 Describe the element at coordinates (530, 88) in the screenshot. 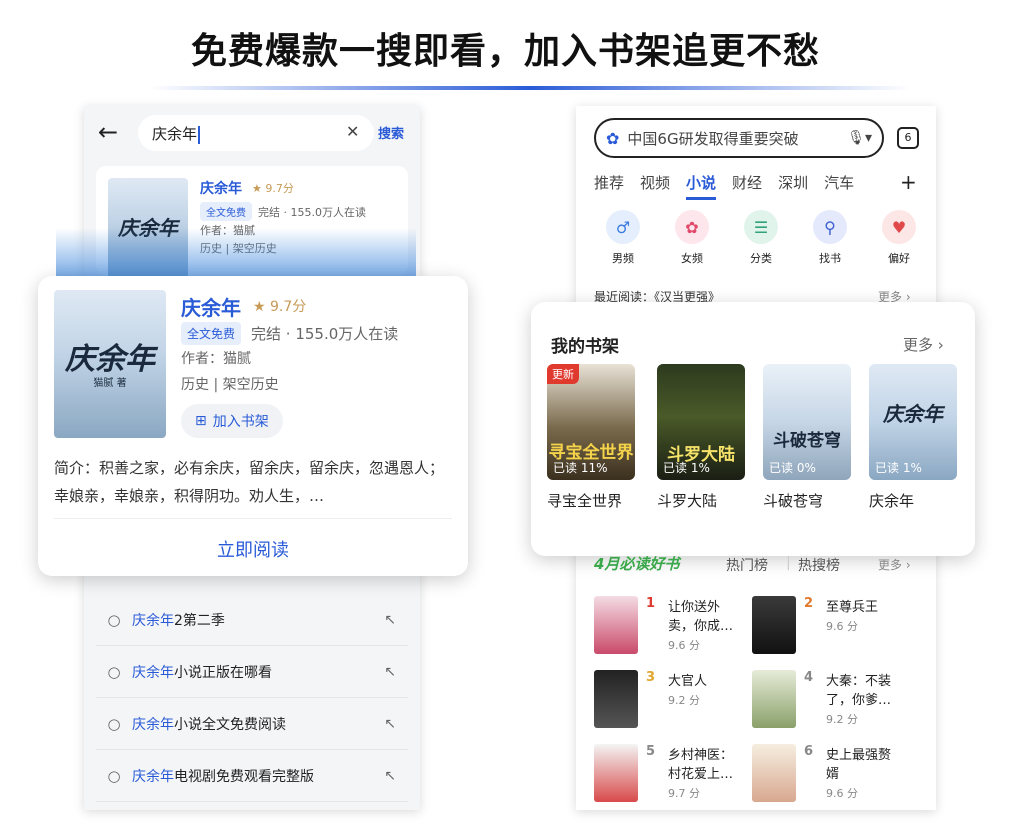

I see `headline-underline` at that location.